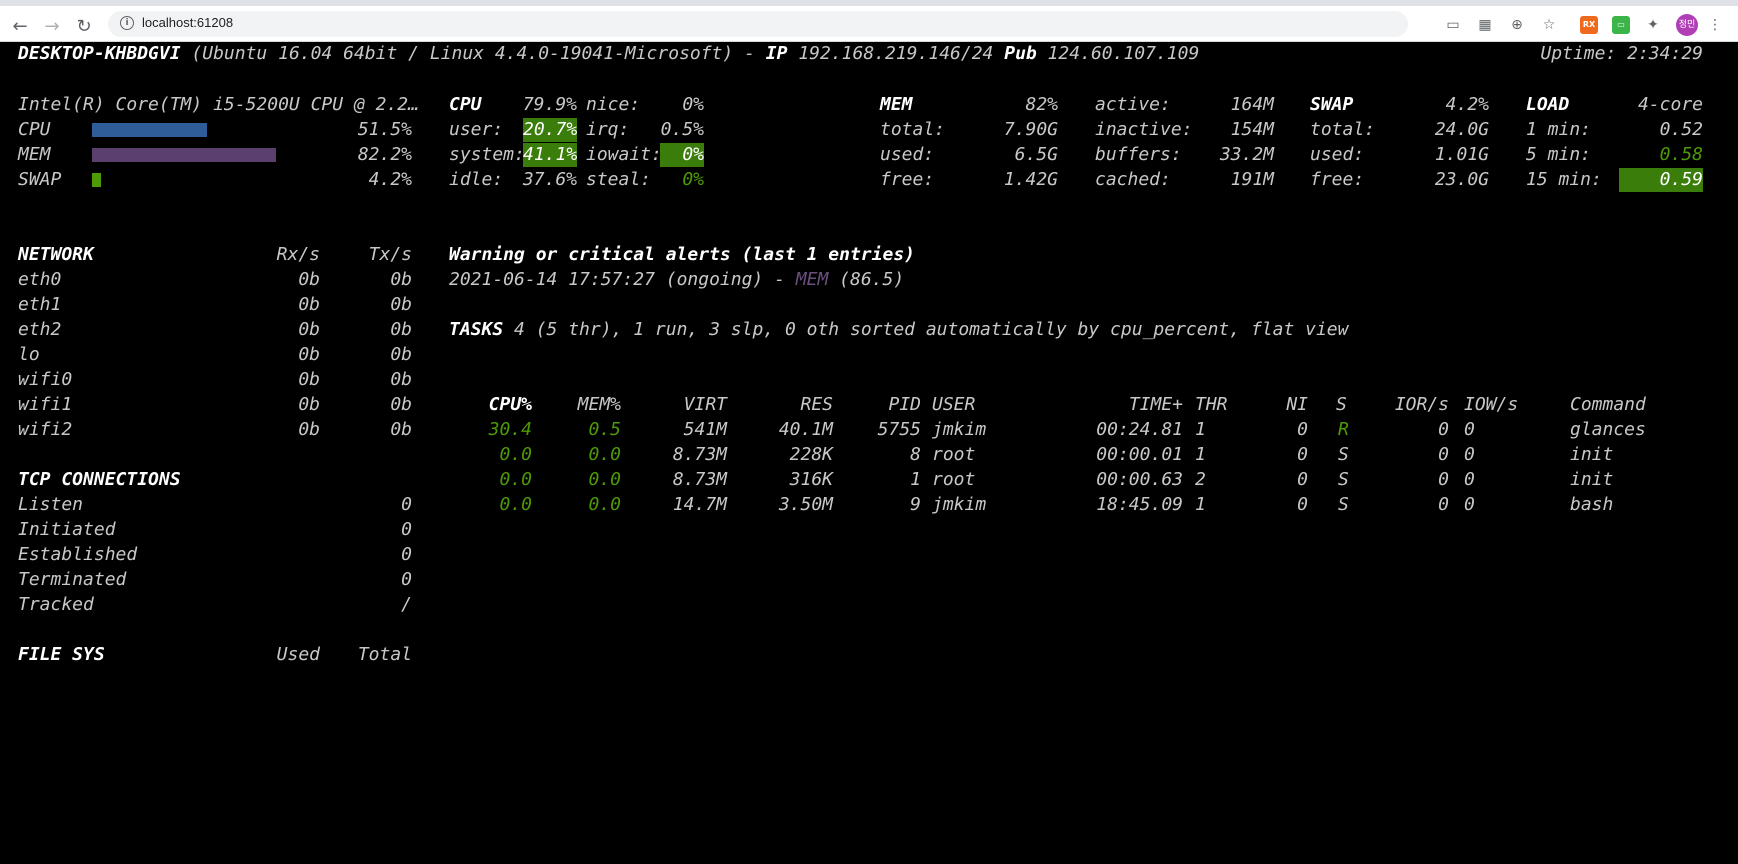 This screenshot has width=1738, height=864. Describe the element at coordinates (1343, 479) in the screenshot. I see `process-status: S` at that location.